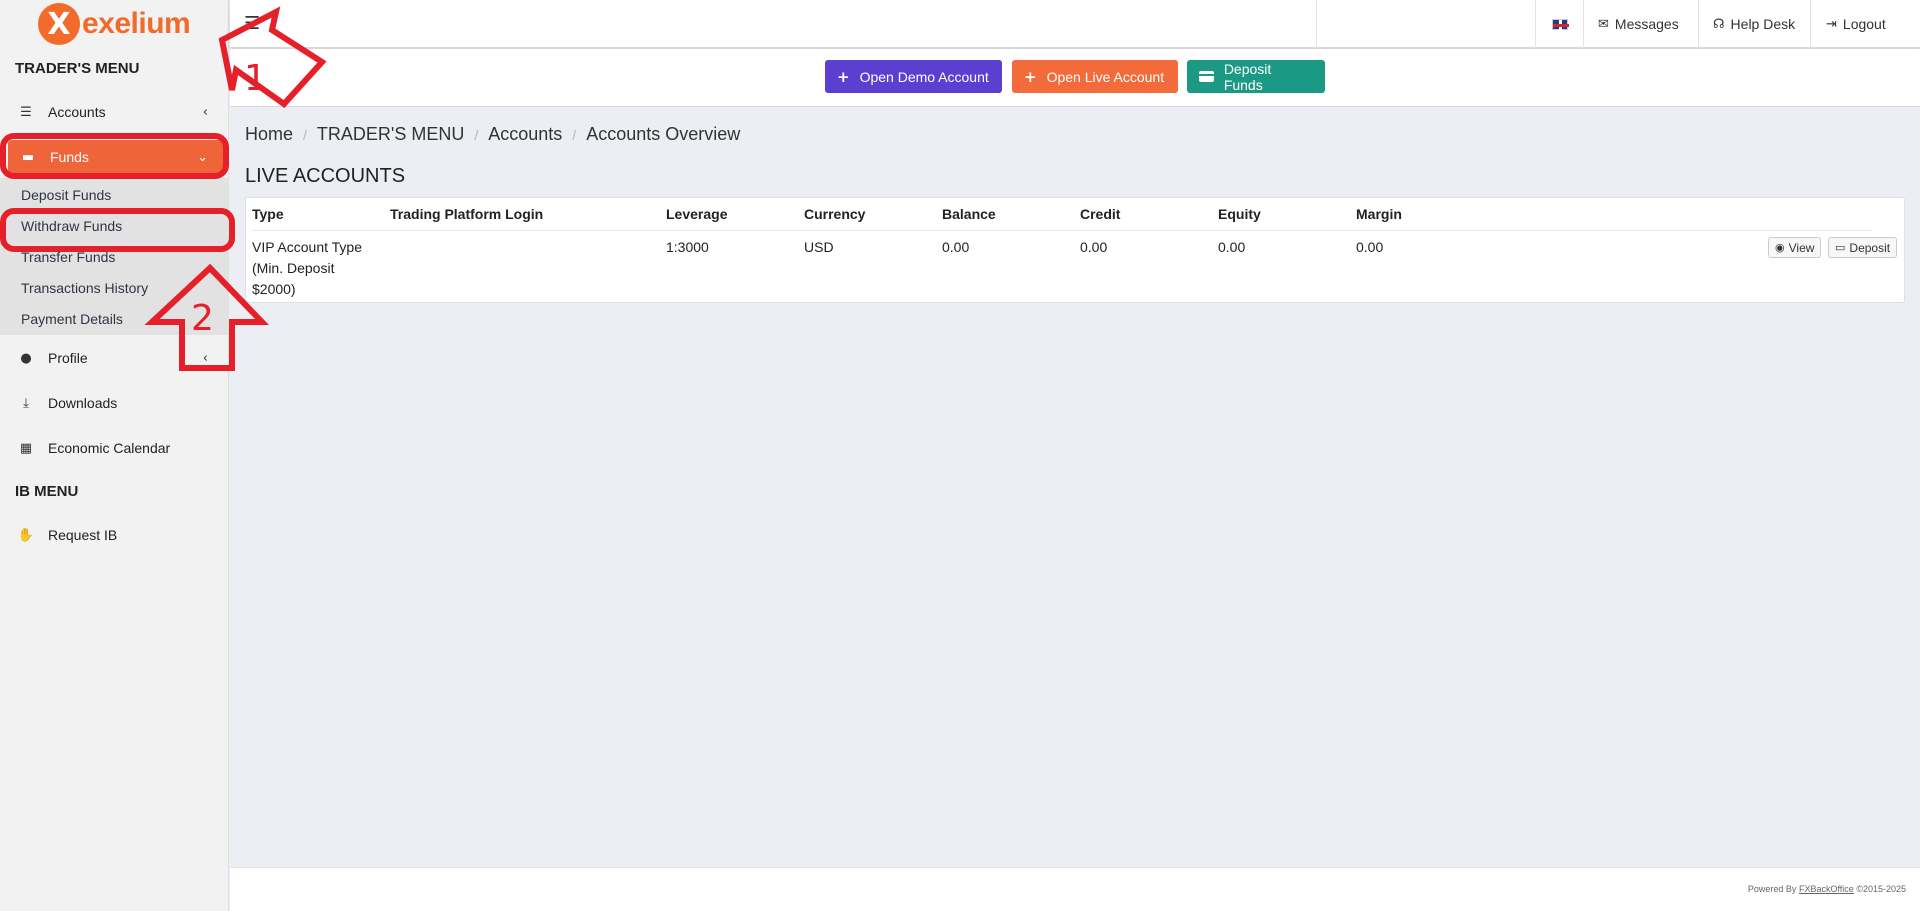 The height and width of the screenshot is (911, 1920). Describe the element at coordinates (26, 358) in the screenshot. I see `user-icon: ●` at that location.